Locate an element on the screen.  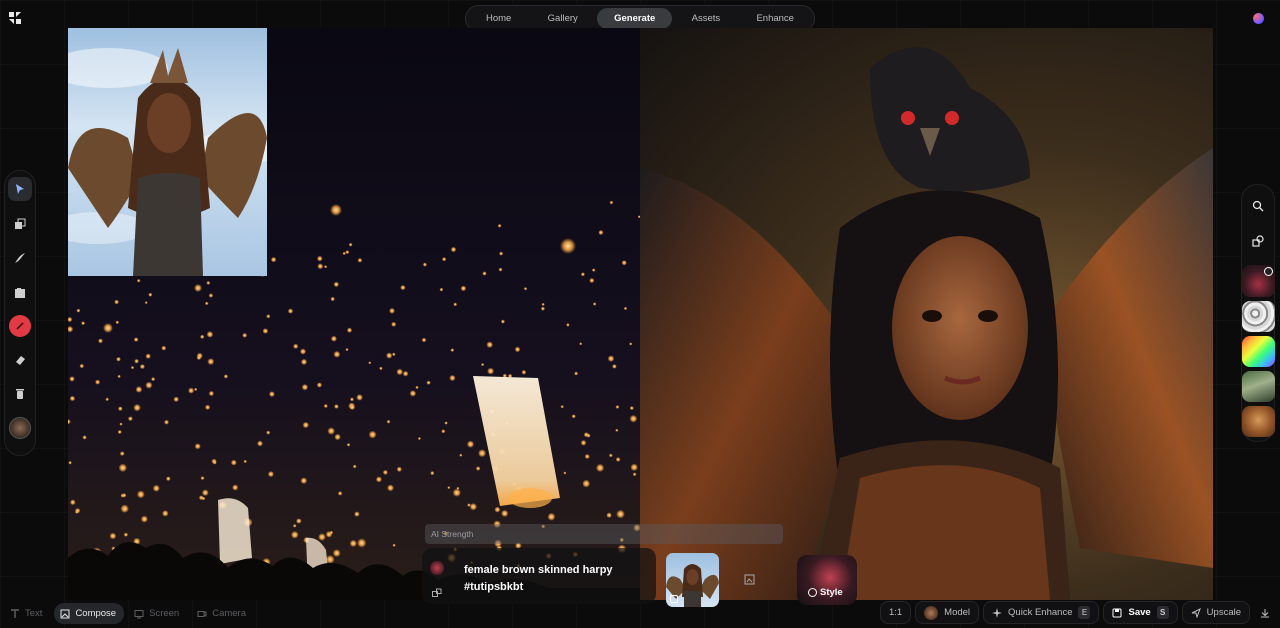
aspect-ratio-label: 1:1 is located at coordinates (895, 612).